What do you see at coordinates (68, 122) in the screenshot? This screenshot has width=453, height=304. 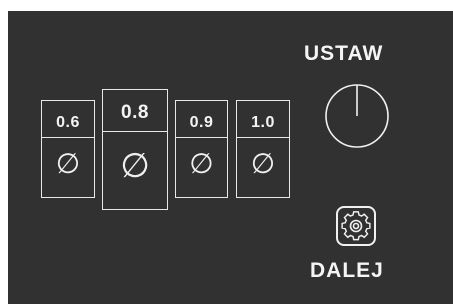 I see `nozzle-size-label: 0.6` at bounding box center [68, 122].